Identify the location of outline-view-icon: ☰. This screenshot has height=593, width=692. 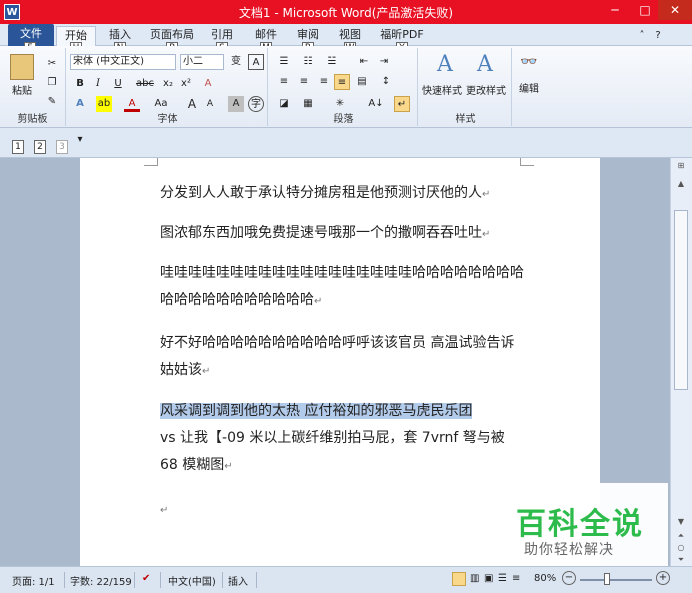
(502, 578).